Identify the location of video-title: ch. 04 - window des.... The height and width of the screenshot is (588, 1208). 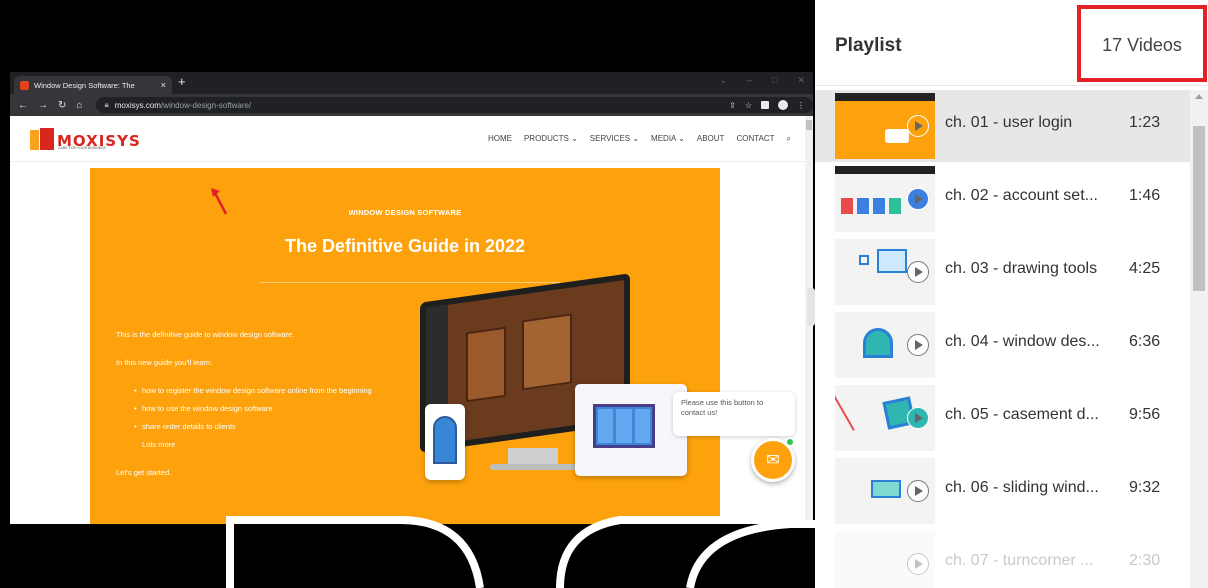
(1022, 341).